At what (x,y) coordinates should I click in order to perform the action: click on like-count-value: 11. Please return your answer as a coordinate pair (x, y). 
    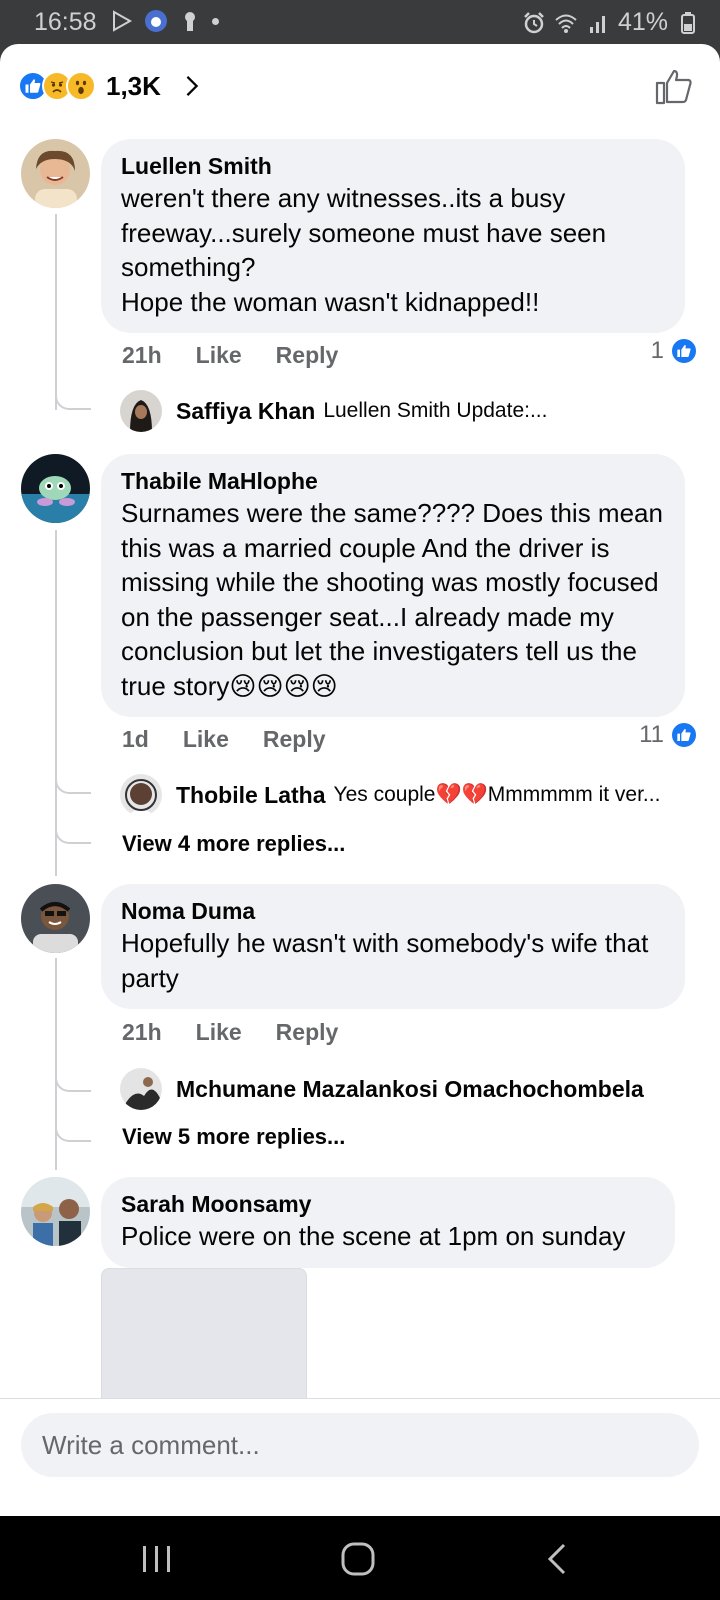
    Looking at the image, I should click on (651, 734).